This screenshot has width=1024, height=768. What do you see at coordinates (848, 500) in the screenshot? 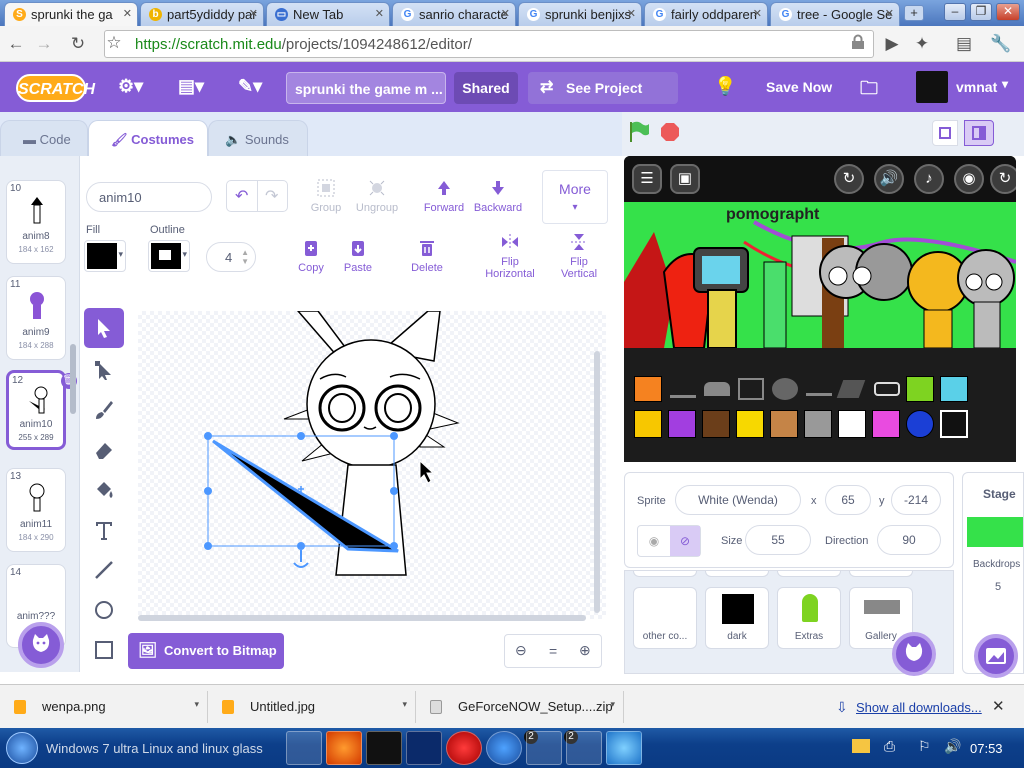
I see `x-position-input: 65` at bounding box center [848, 500].